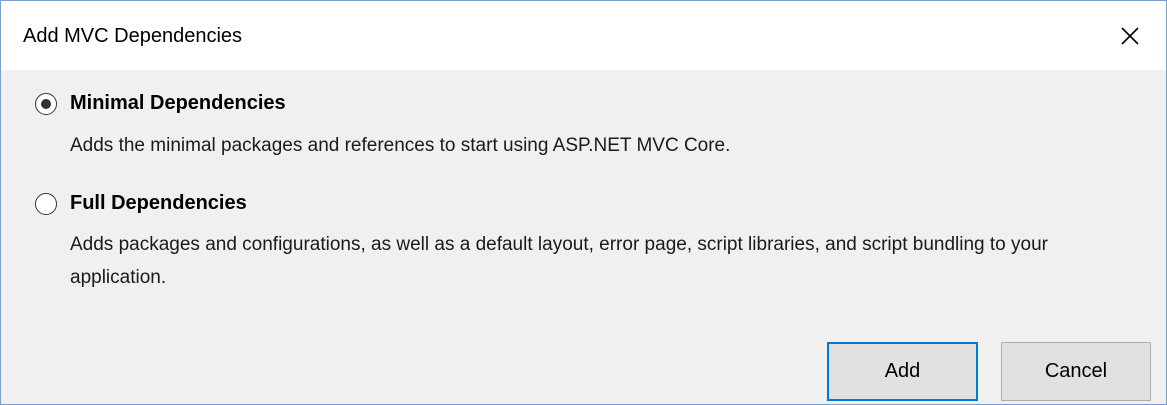 This screenshot has height=405, width=1167. I want to click on option-minimal: Minimal Dependencies, so click(160, 103).